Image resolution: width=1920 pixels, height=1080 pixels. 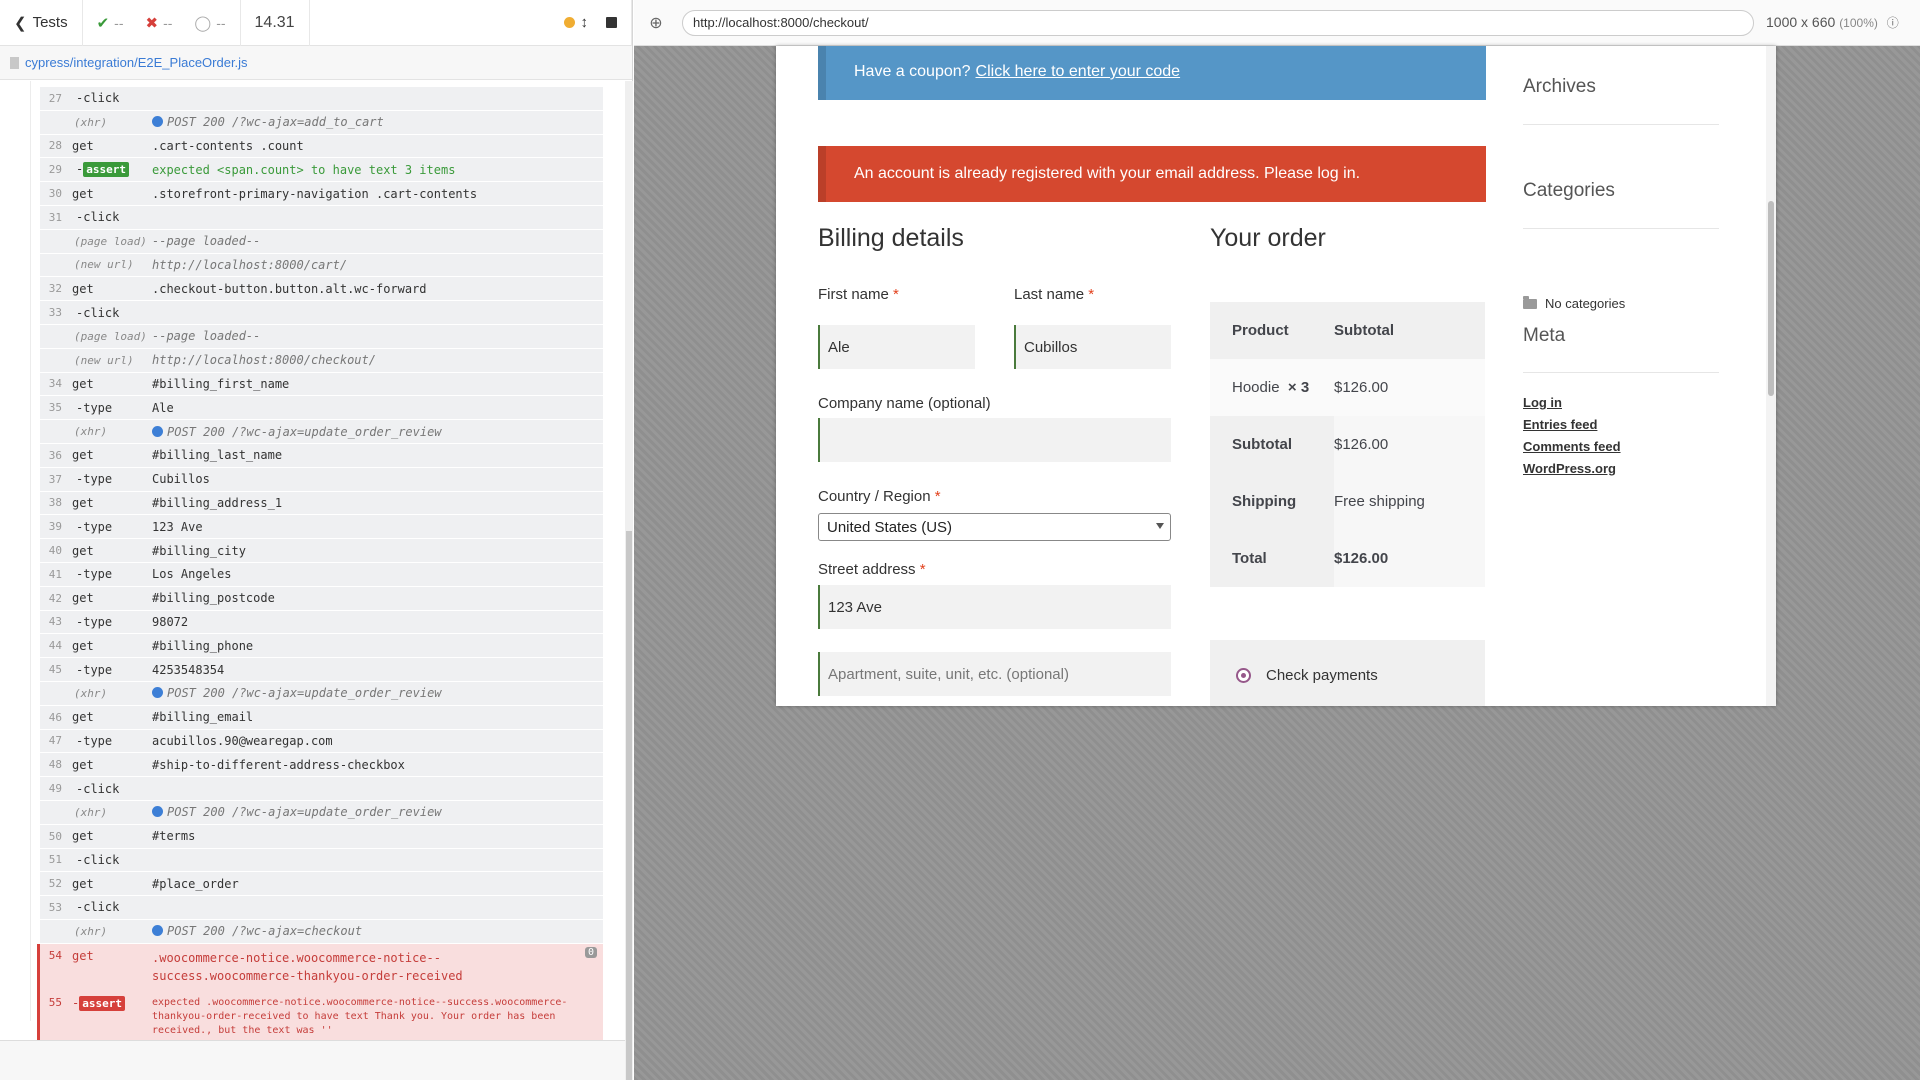 I want to click on command-message: 98072, so click(x=170, y=621).